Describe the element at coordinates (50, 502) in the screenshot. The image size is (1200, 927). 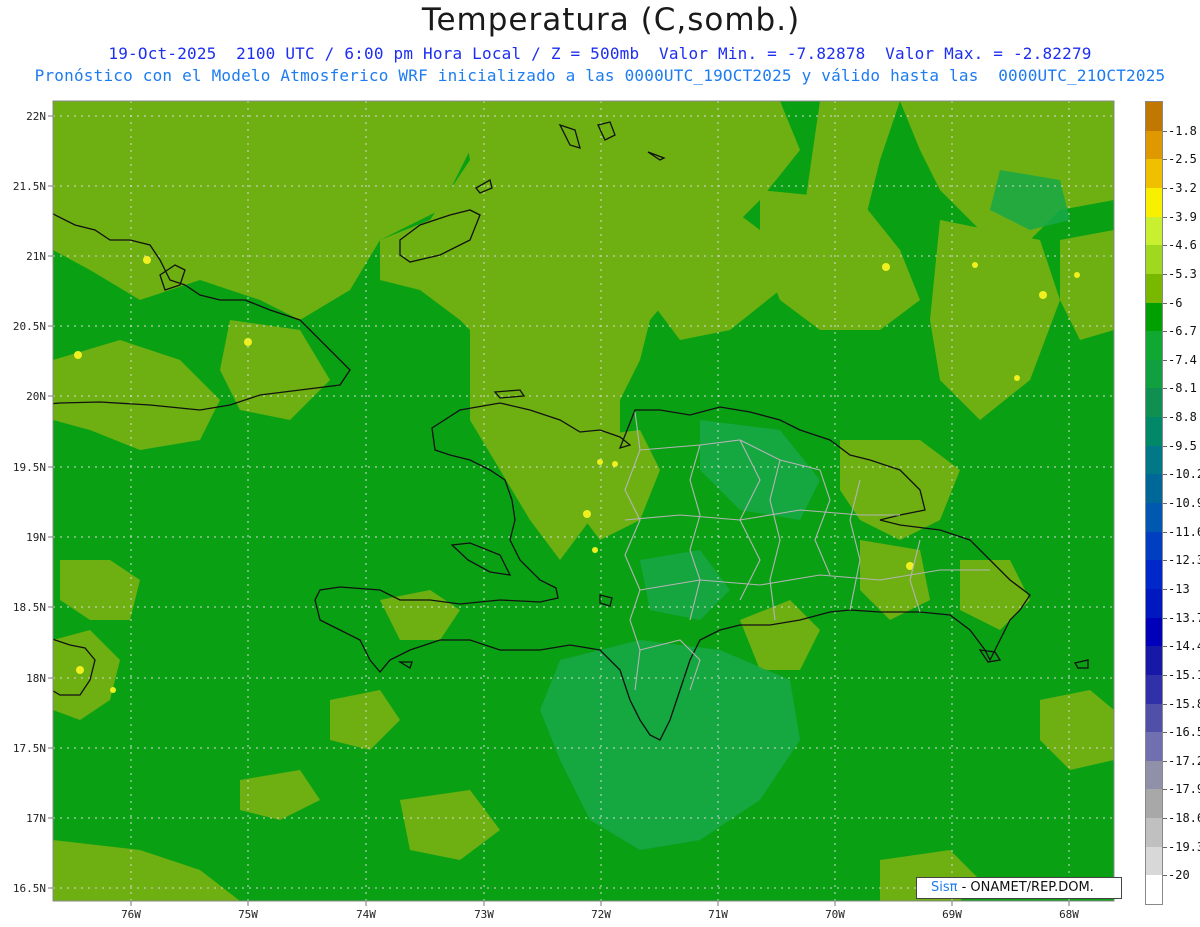
I see `lat-ticks` at that location.